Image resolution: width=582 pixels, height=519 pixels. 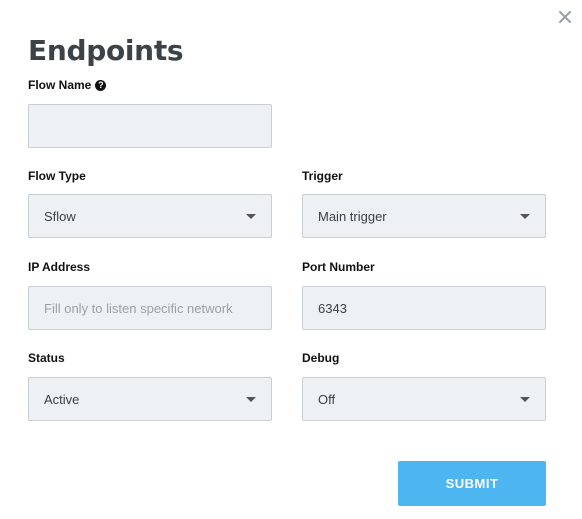 What do you see at coordinates (62, 399) in the screenshot?
I see `status-value: Active` at bounding box center [62, 399].